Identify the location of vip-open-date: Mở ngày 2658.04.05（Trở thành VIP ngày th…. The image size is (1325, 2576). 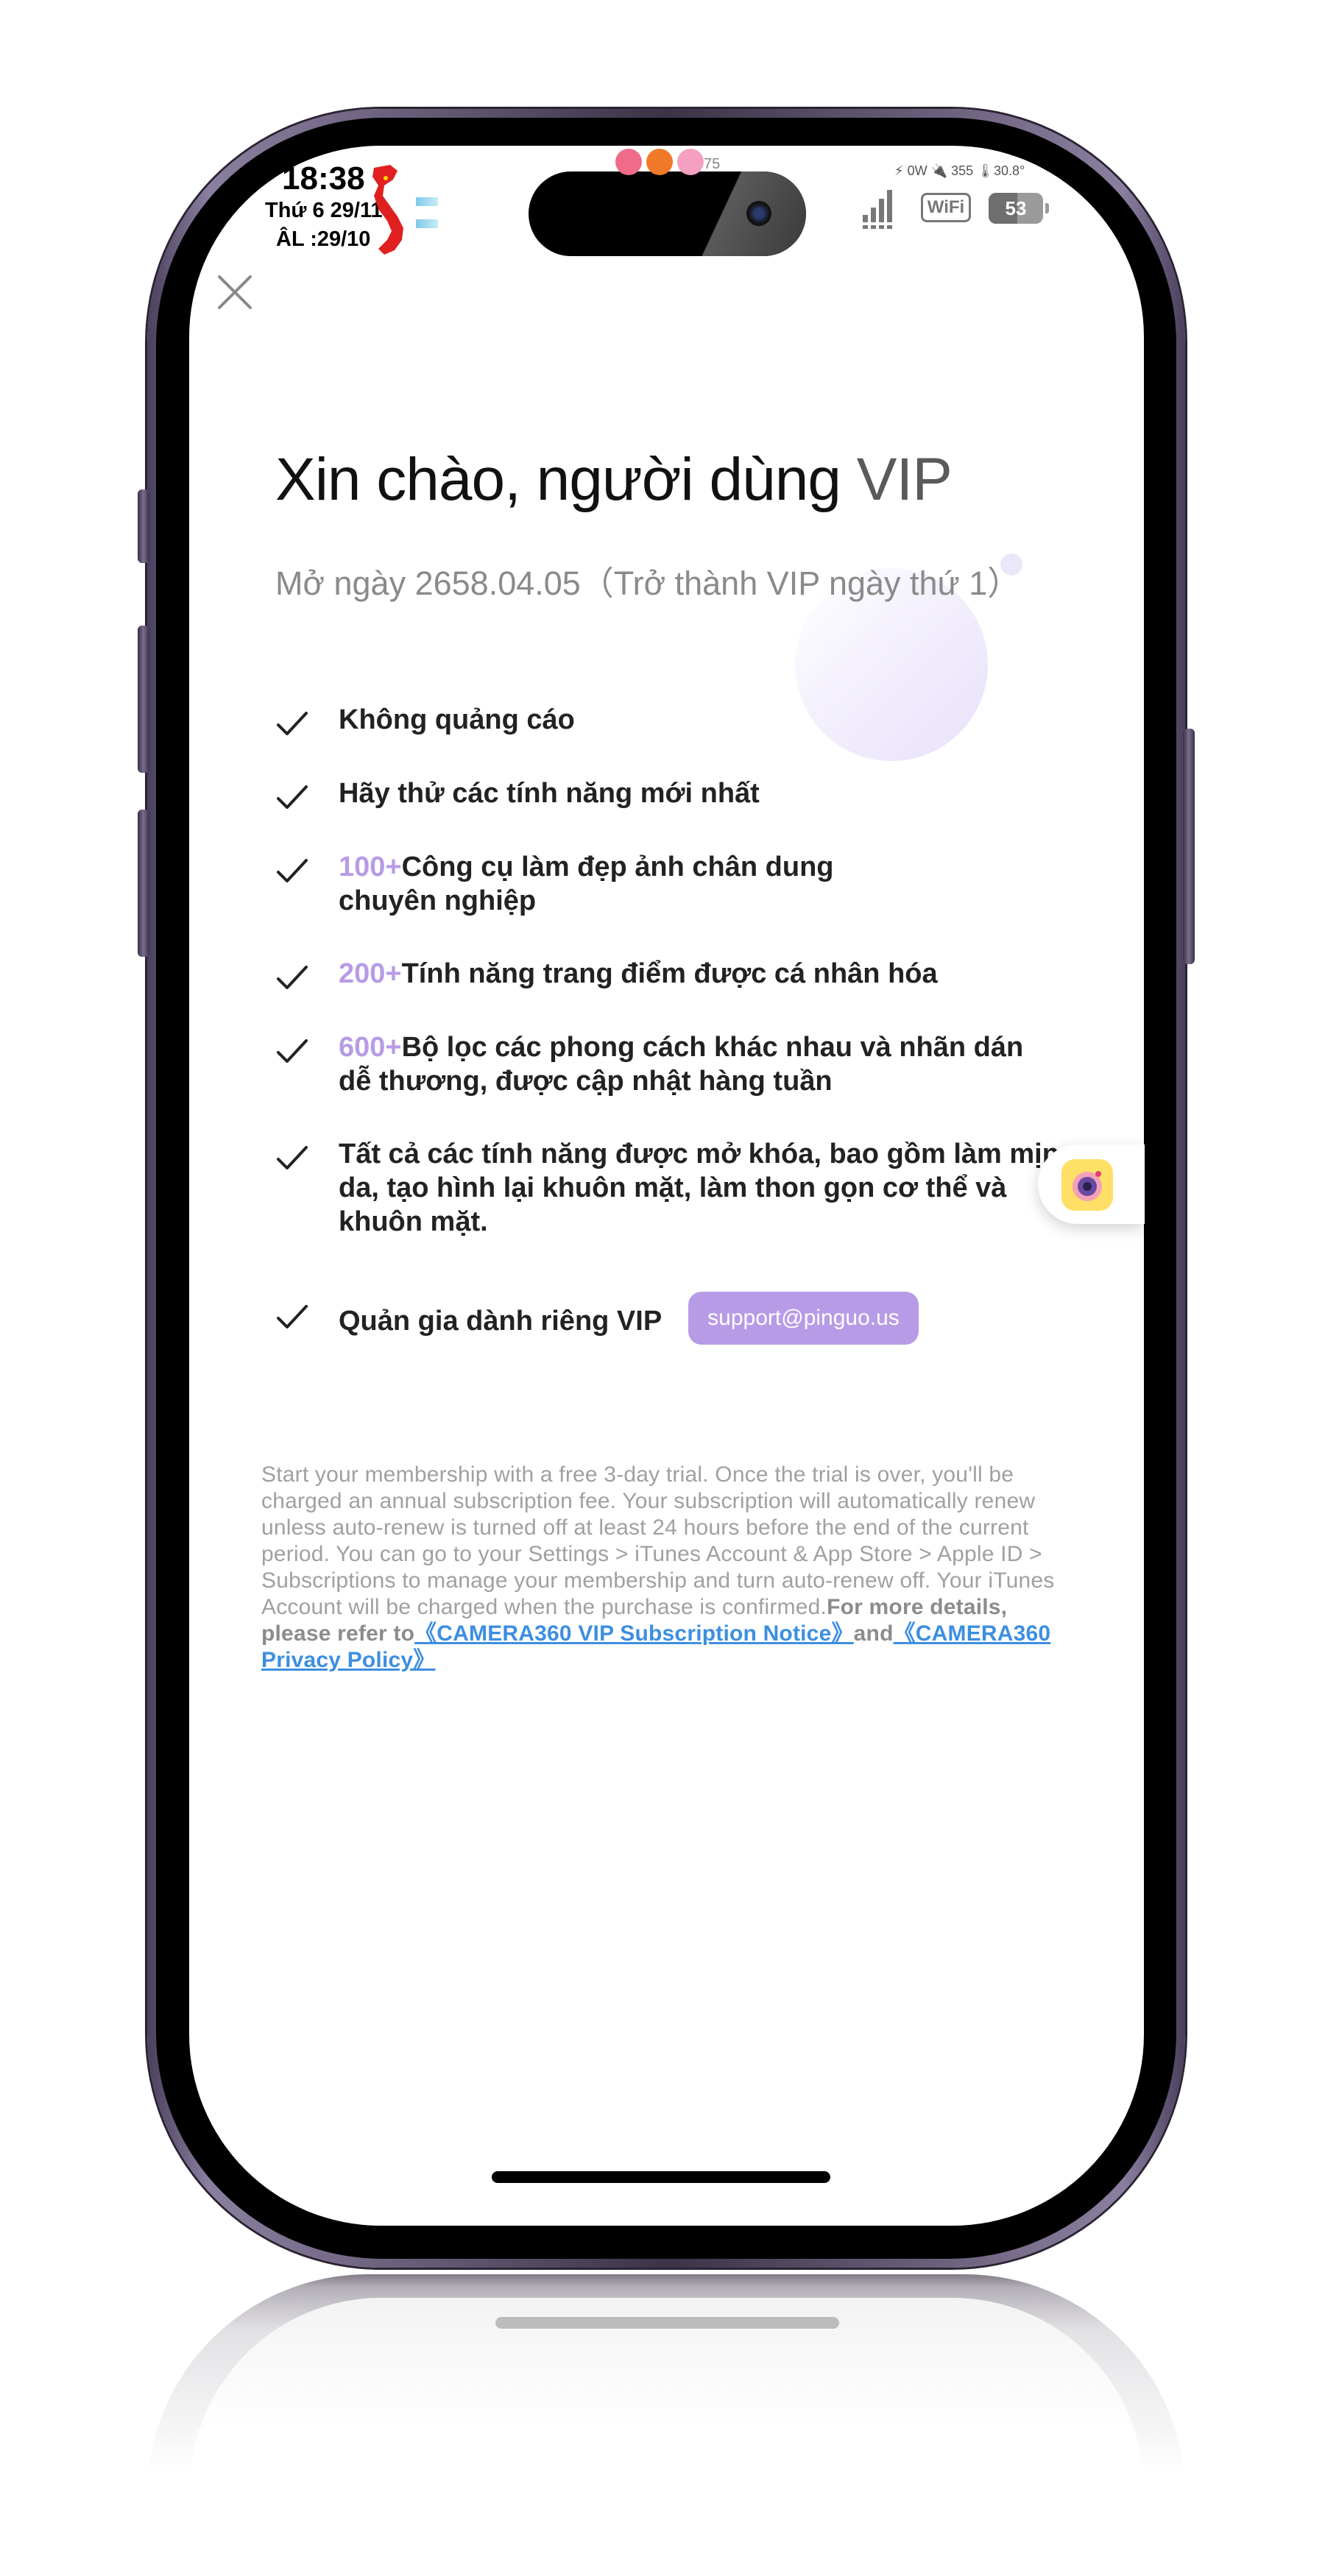
(648, 583).